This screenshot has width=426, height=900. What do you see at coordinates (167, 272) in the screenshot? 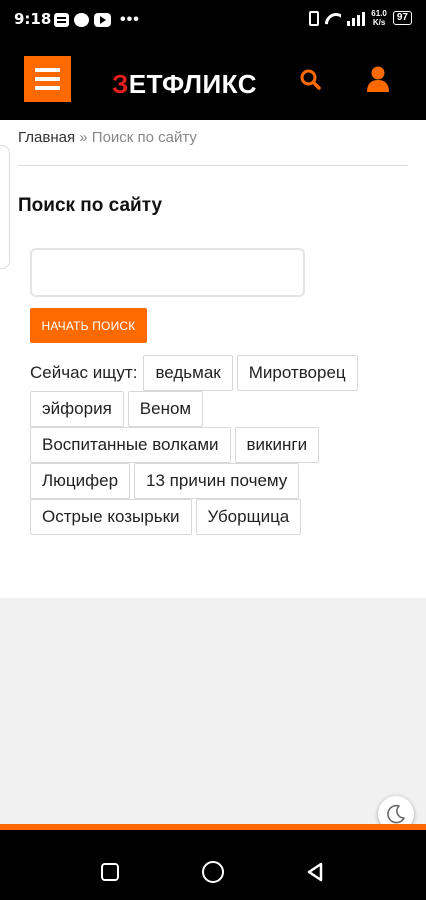
I see `search-input` at bounding box center [167, 272].